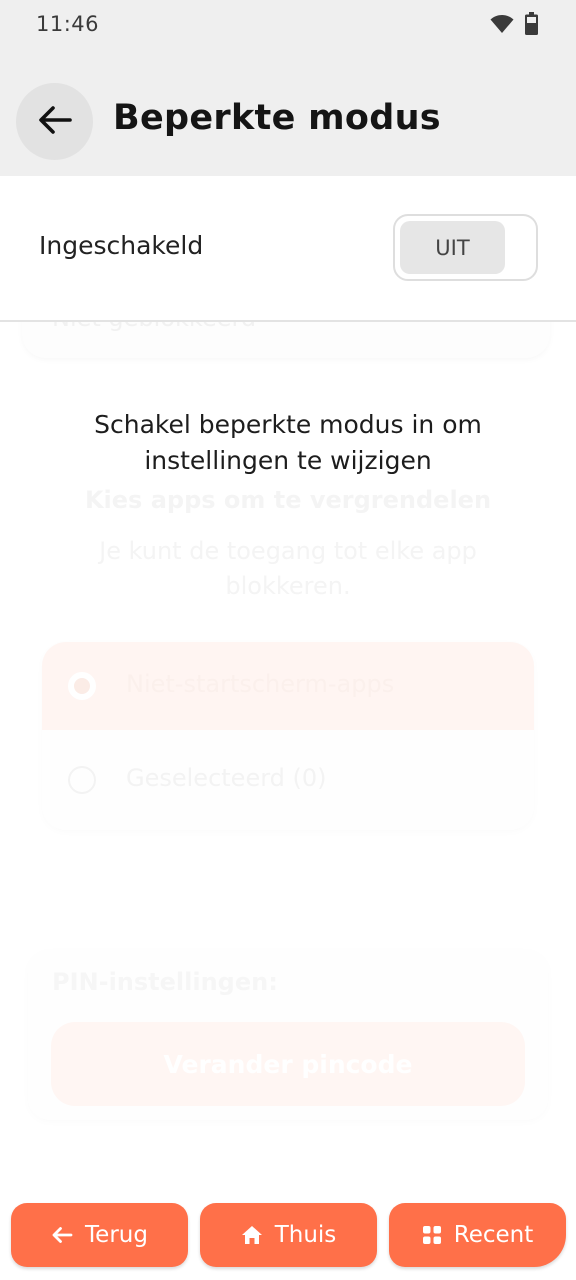 This screenshot has width=576, height=1280. What do you see at coordinates (432, 1235) in the screenshot?
I see `grid-icon` at bounding box center [432, 1235].